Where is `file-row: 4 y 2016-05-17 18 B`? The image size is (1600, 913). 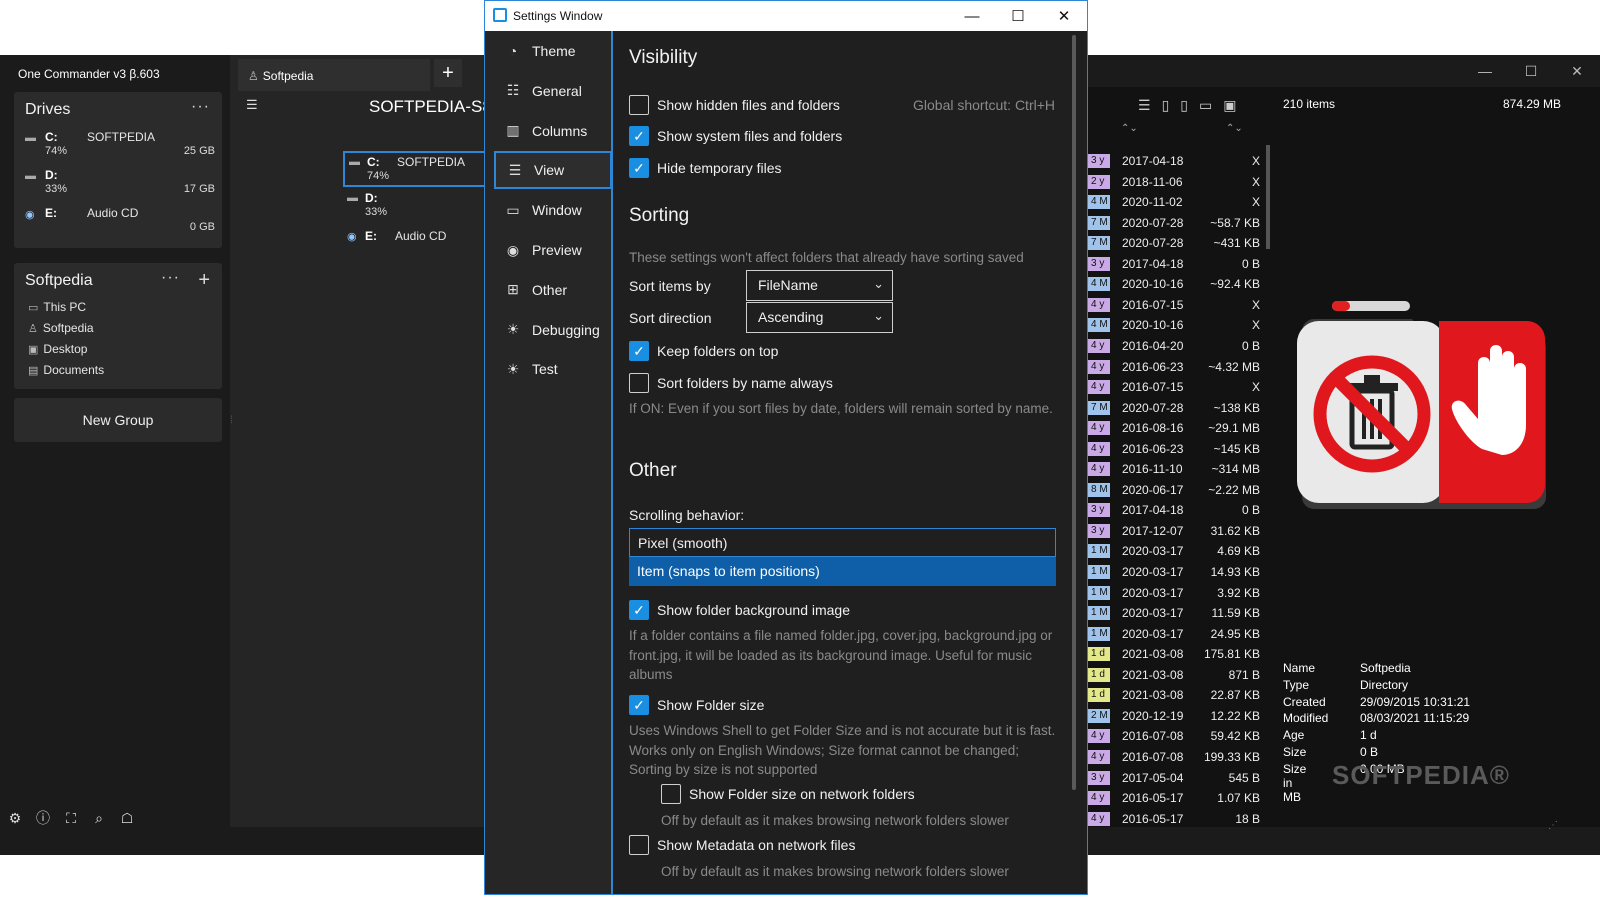
file-row: 4 y 2016-05-17 18 B is located at coordinates (1176, 820).